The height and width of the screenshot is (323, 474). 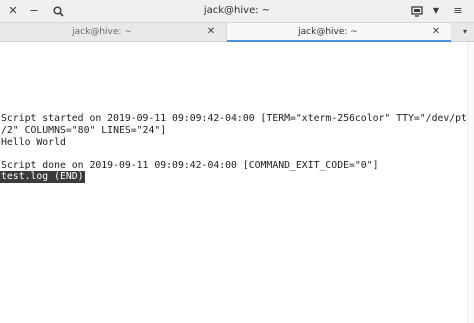 I want to click on tab-1: jack@hive: ~ ✕, so click(x=113, y=32).